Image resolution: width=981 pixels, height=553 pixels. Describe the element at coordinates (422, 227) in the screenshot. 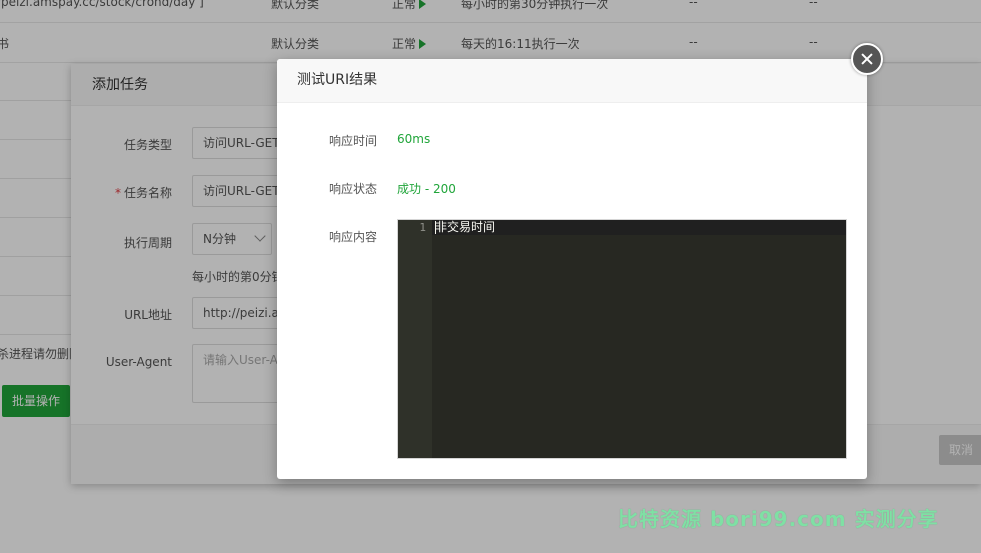

I see `line-number: 1` at that location.